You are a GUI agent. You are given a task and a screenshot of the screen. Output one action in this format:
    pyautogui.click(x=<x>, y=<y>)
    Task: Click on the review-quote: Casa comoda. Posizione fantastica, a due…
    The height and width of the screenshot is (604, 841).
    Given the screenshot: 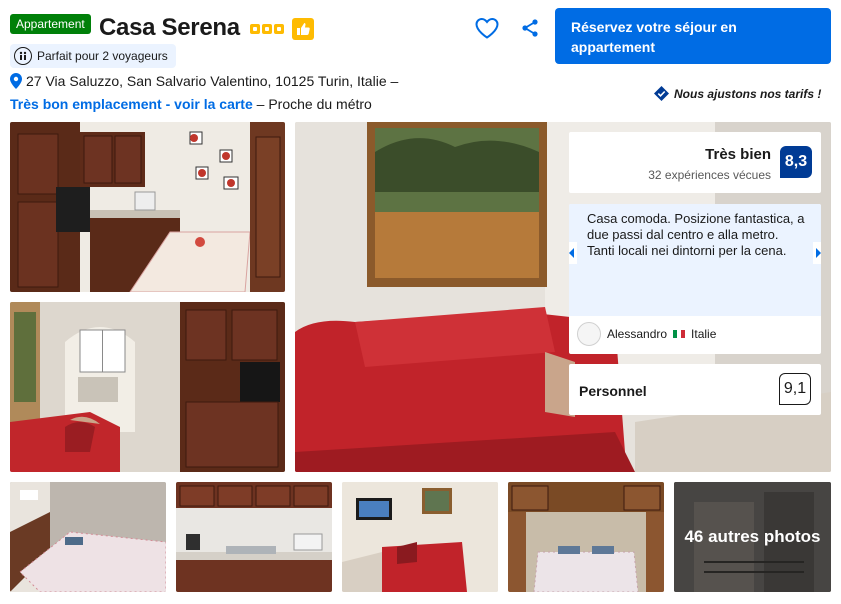 What is the action you would take?
    pyautogui.click(x=696, y=234)
    